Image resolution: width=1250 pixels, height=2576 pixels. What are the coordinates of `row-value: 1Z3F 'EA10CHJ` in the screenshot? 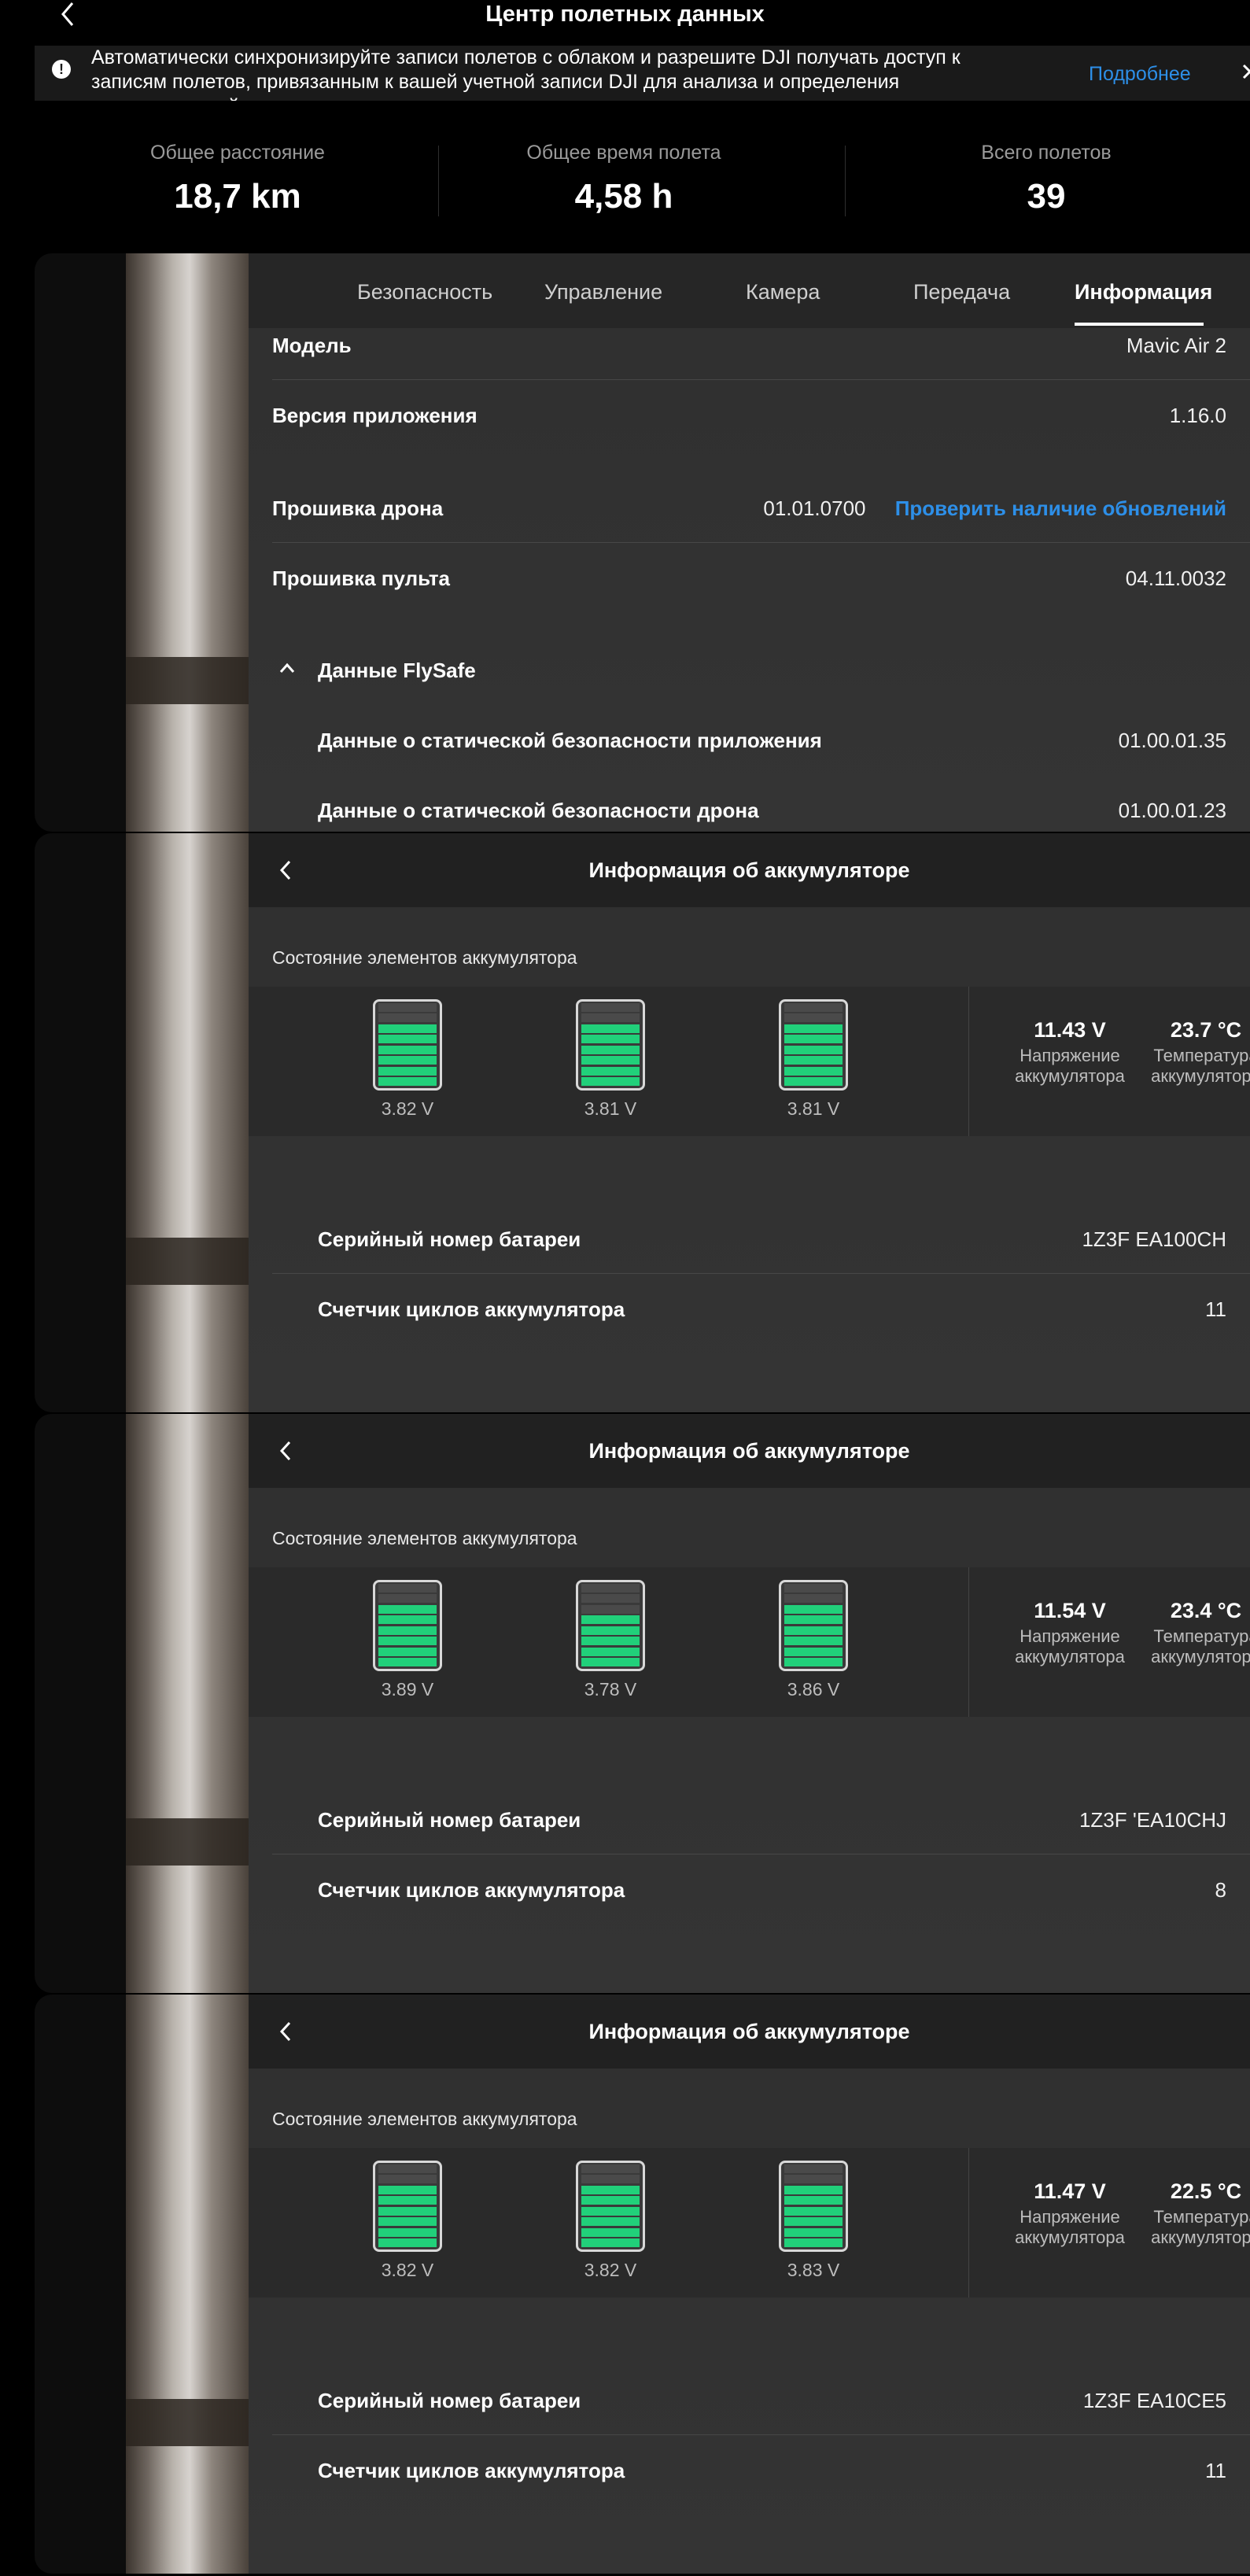 It's located at (1153, 1820).